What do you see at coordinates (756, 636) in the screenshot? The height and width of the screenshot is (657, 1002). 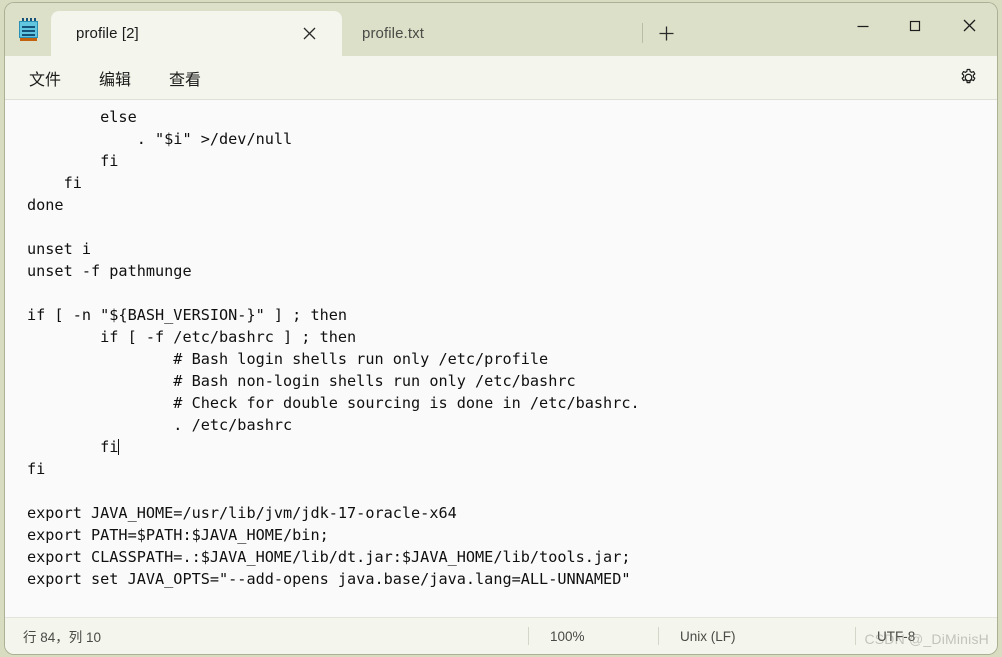 I see `status-line-ending: Unix (LF)` at bounding box center [756, 636].